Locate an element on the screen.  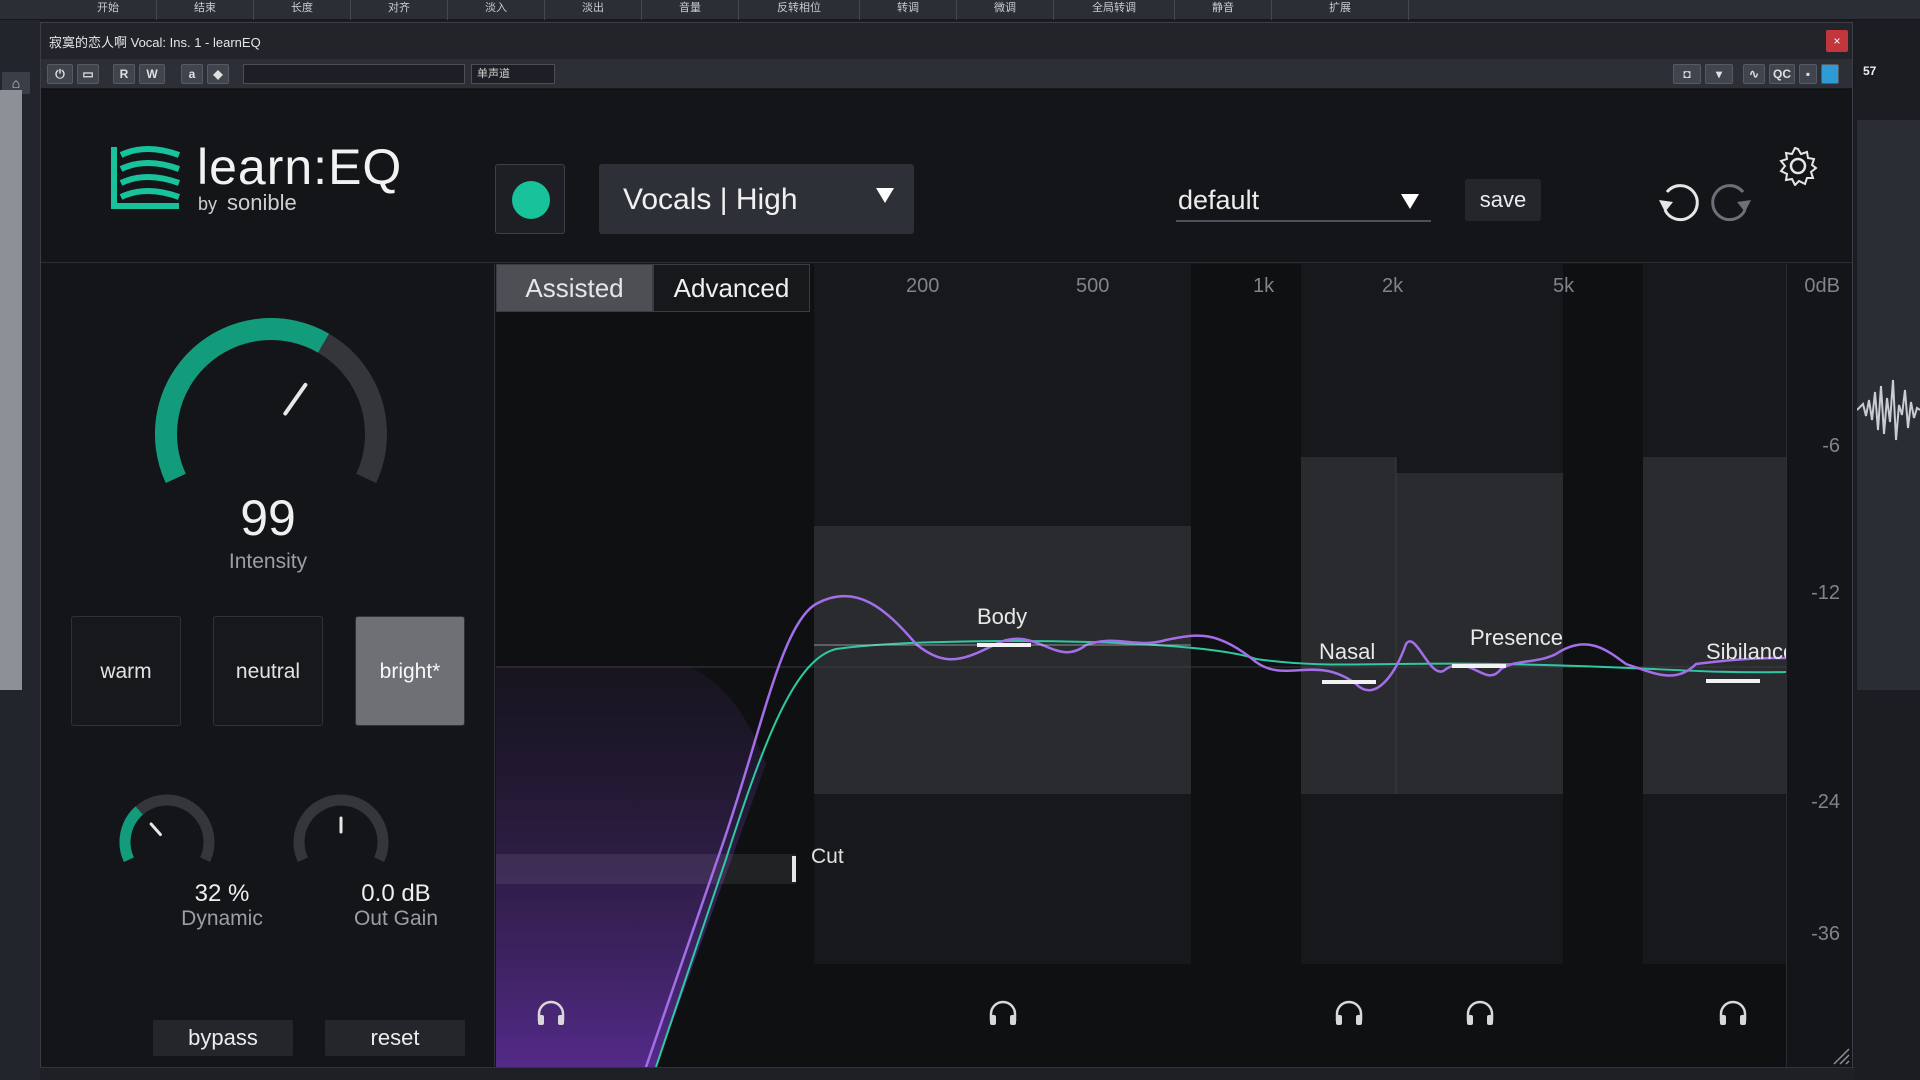
db-label-36: -36 is located at coordinates (1825, 934).